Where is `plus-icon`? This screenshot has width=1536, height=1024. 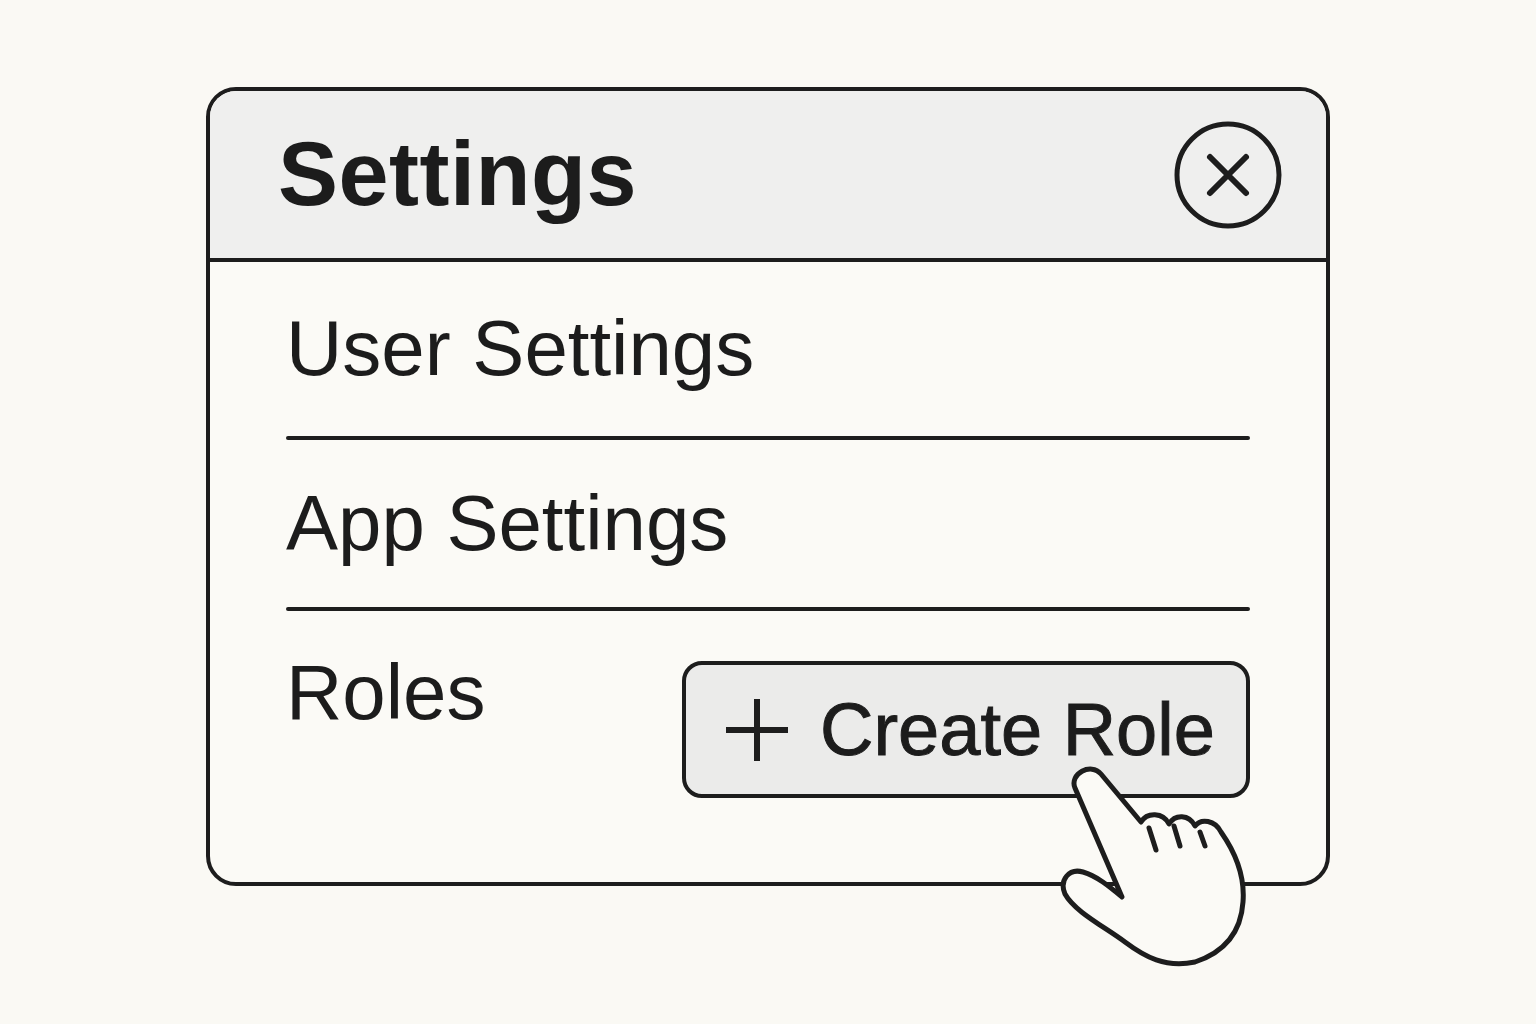 plus-icon is located at coordinates (757, 729).